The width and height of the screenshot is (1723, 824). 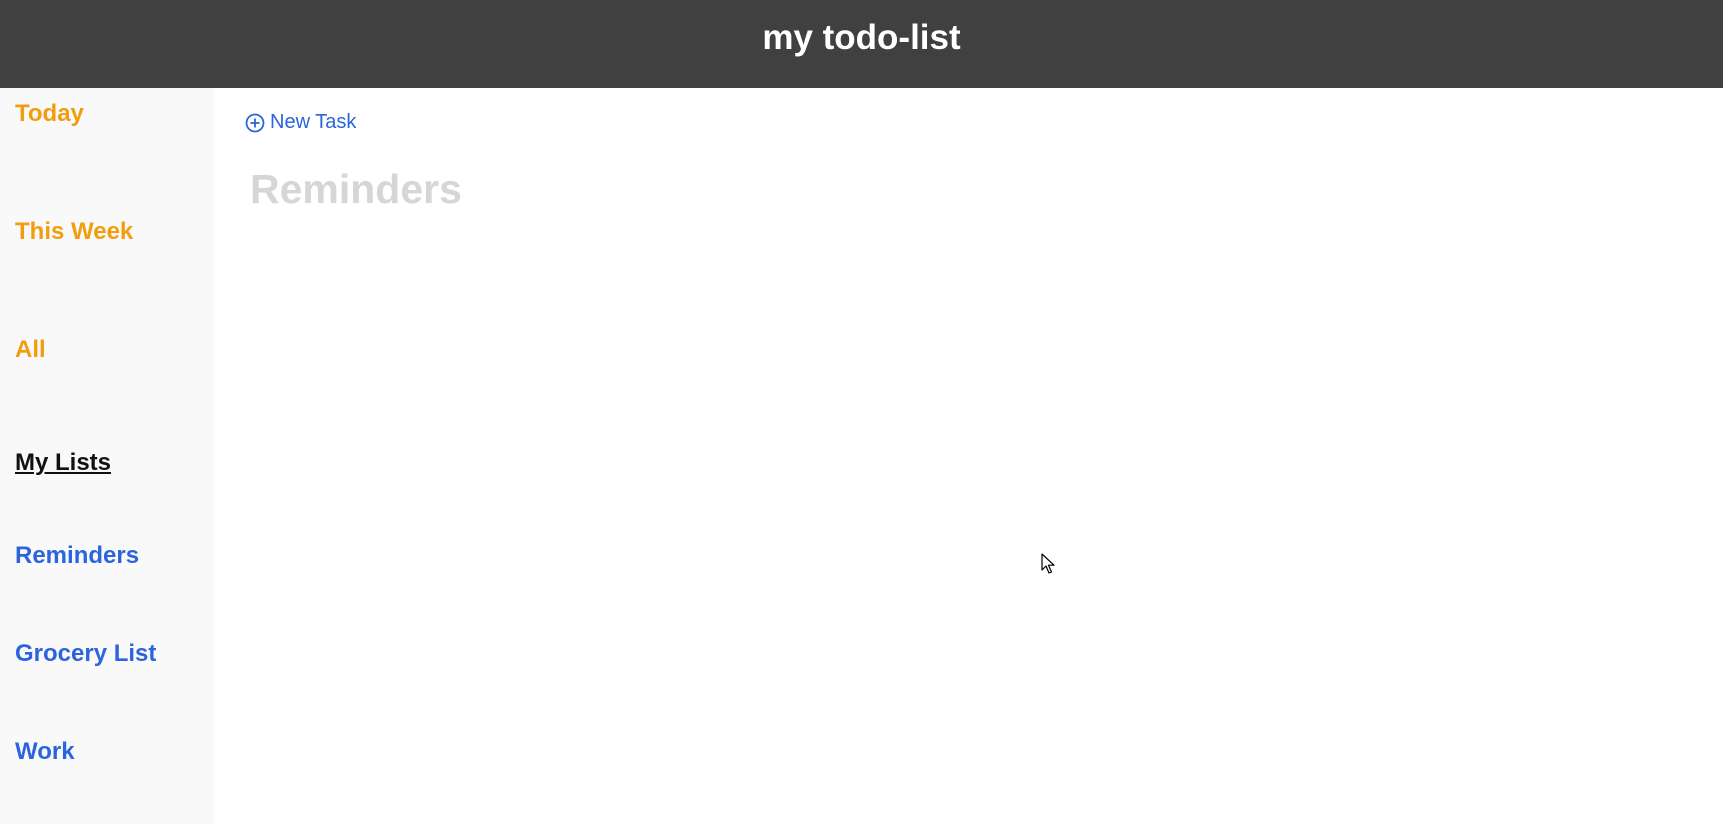 I want to click on sidebar-item-all: All, so click(x=30, y=350).